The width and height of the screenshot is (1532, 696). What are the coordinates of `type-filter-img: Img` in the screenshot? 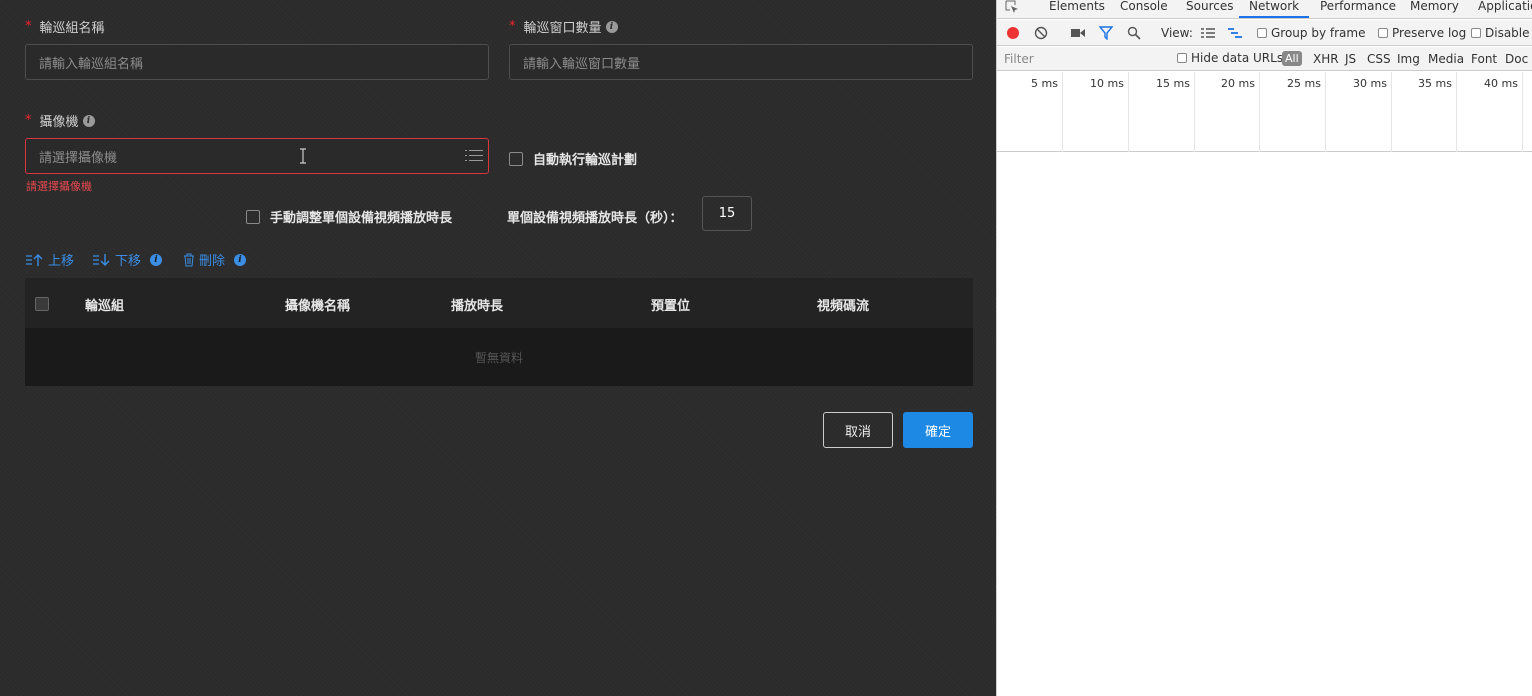 It's located at (1408, 59).